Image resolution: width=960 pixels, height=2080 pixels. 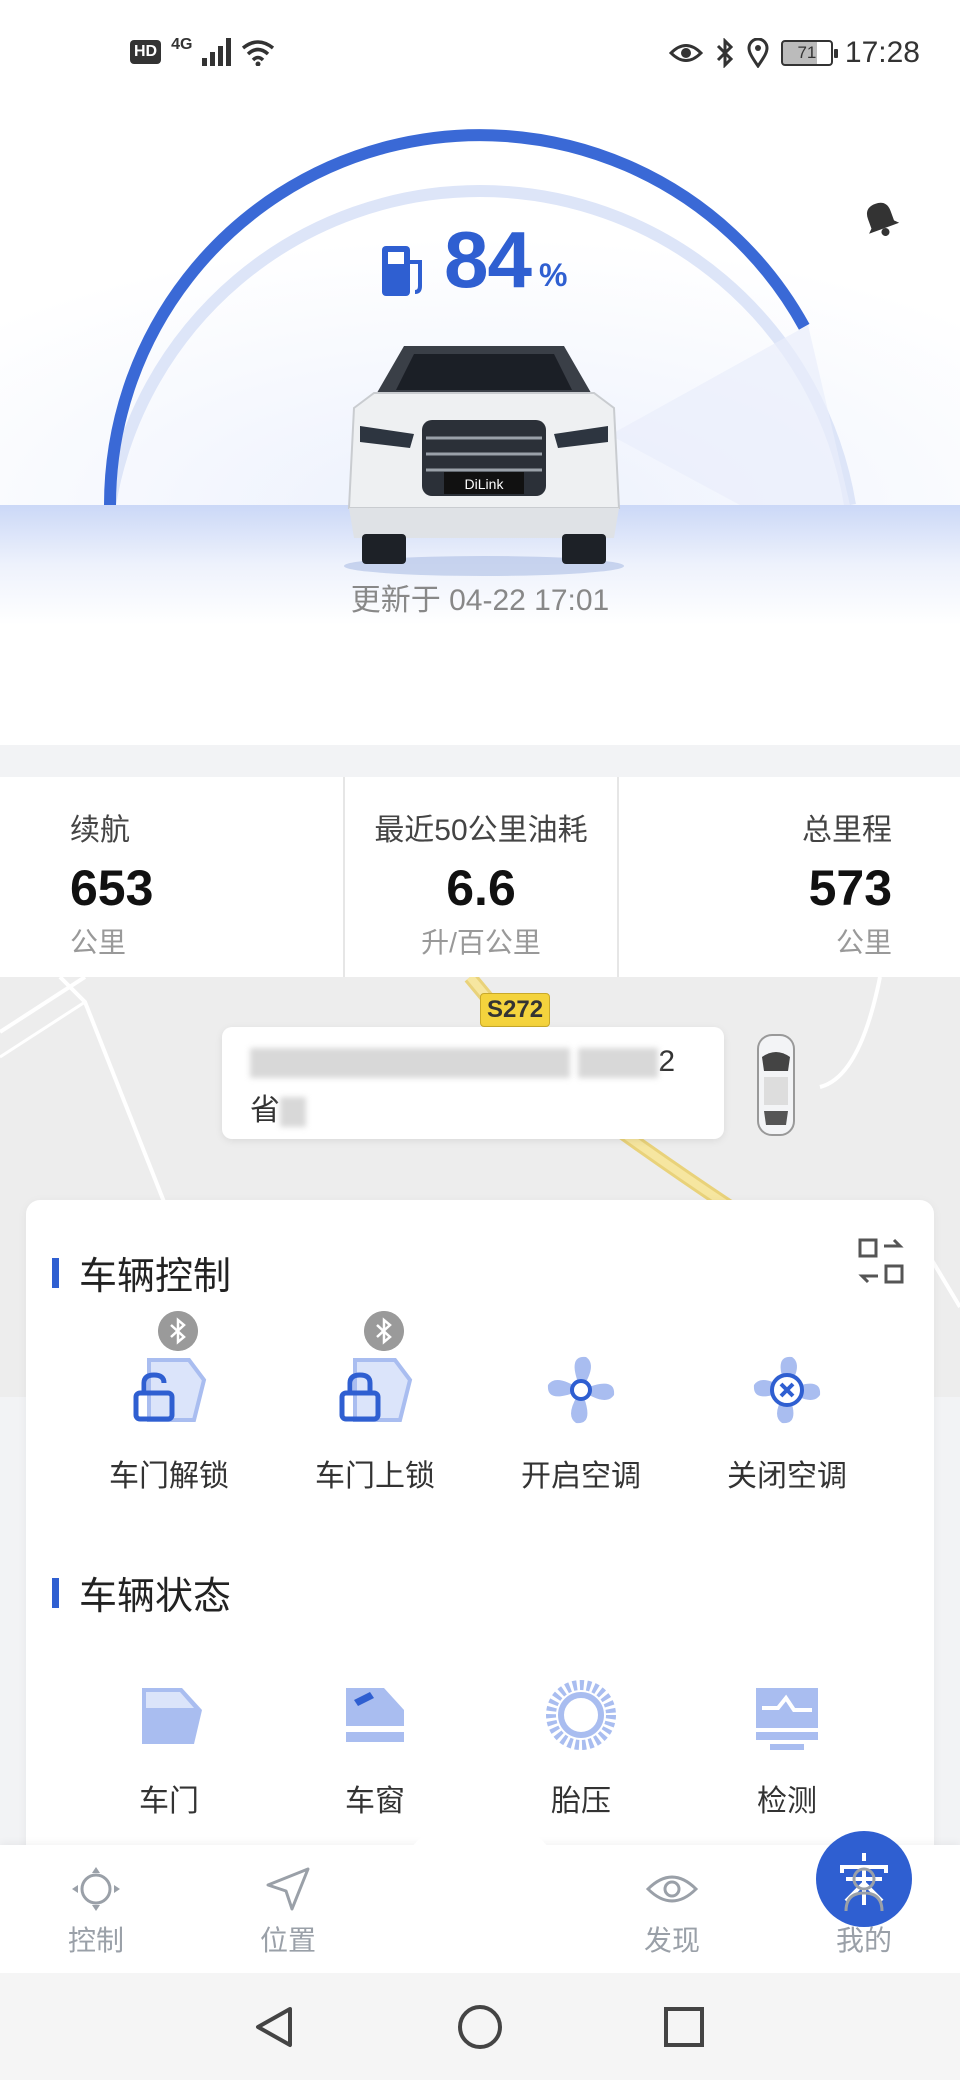 What do you see at coordinates (287, 1940) in the screenshot?
I see `tab-label: 位置` at bounding box center [287, 1940].